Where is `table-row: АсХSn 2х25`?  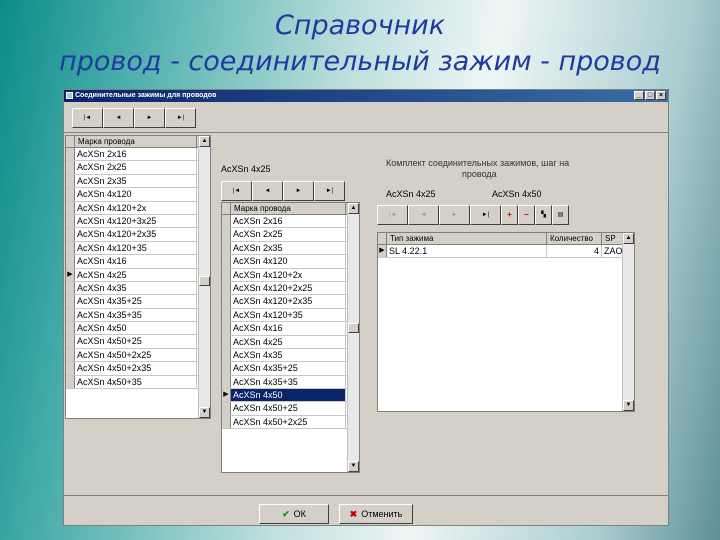
table-row: АсХSn 2х25 is located at coordinates (138, 168).